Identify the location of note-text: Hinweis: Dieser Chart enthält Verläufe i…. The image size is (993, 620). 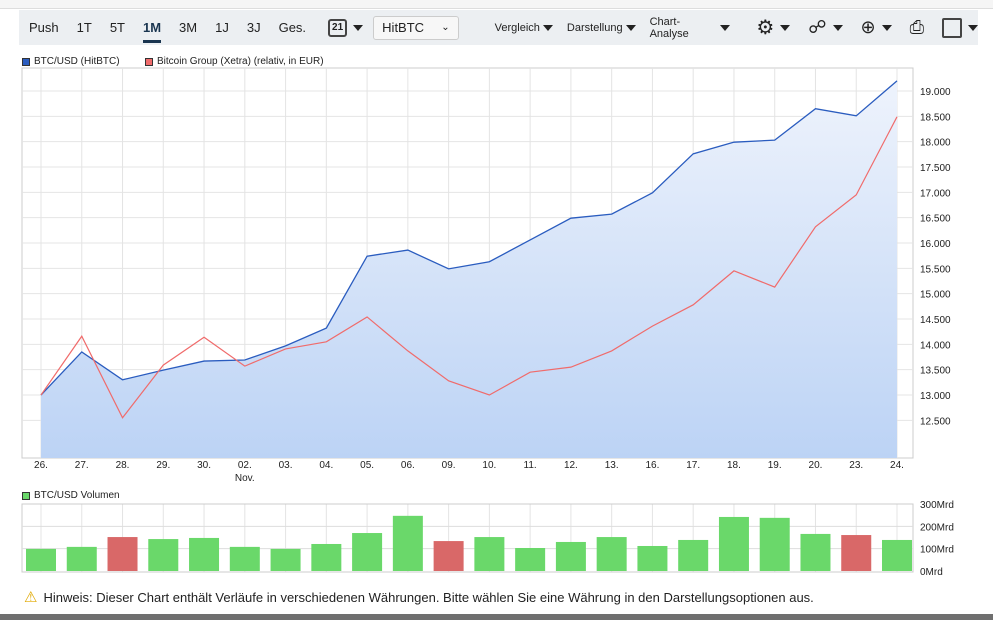
(428, 597).